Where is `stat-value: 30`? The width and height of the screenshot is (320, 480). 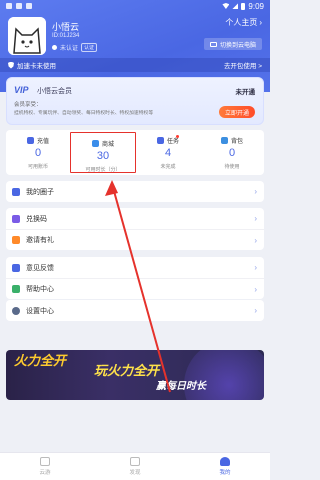
stat-value: 30 is located at coordinates (103, 156).